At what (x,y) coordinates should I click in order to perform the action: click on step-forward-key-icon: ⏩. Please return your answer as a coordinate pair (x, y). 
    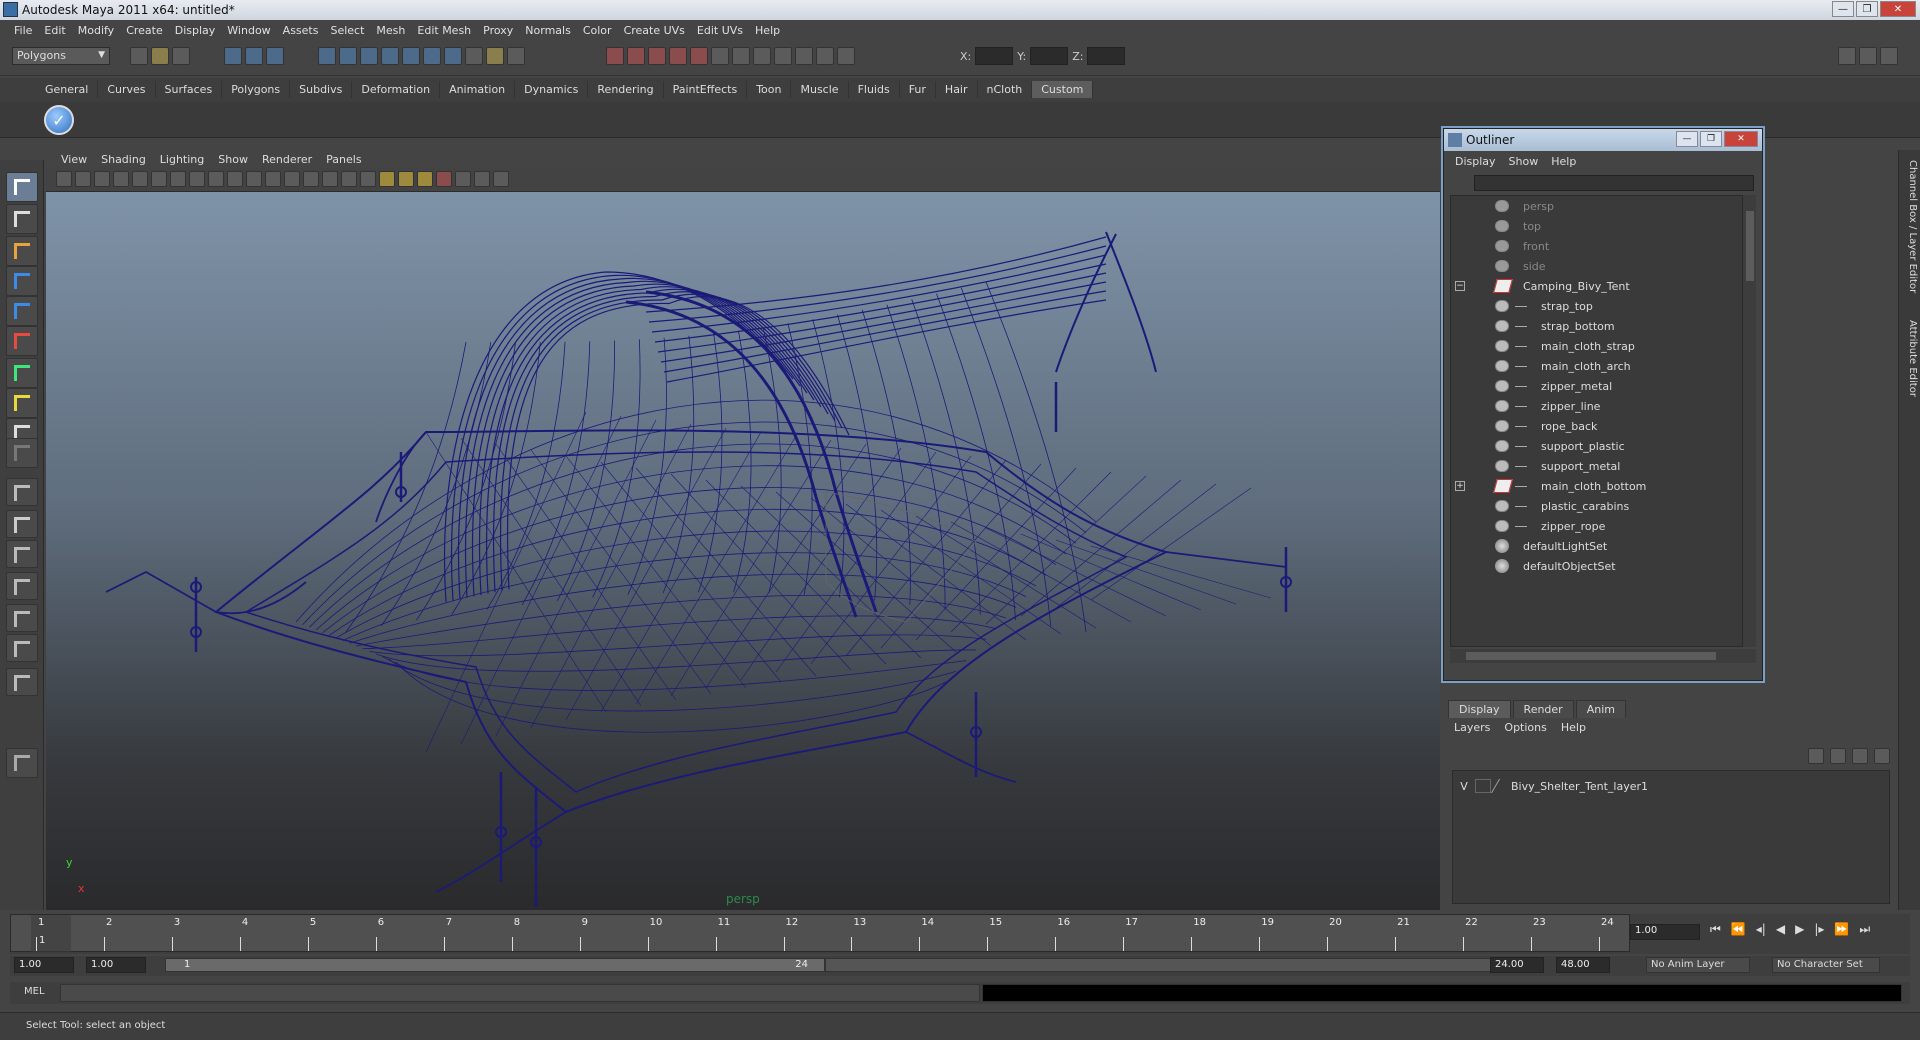
    Looking at the image, I should click on (1841, 929).